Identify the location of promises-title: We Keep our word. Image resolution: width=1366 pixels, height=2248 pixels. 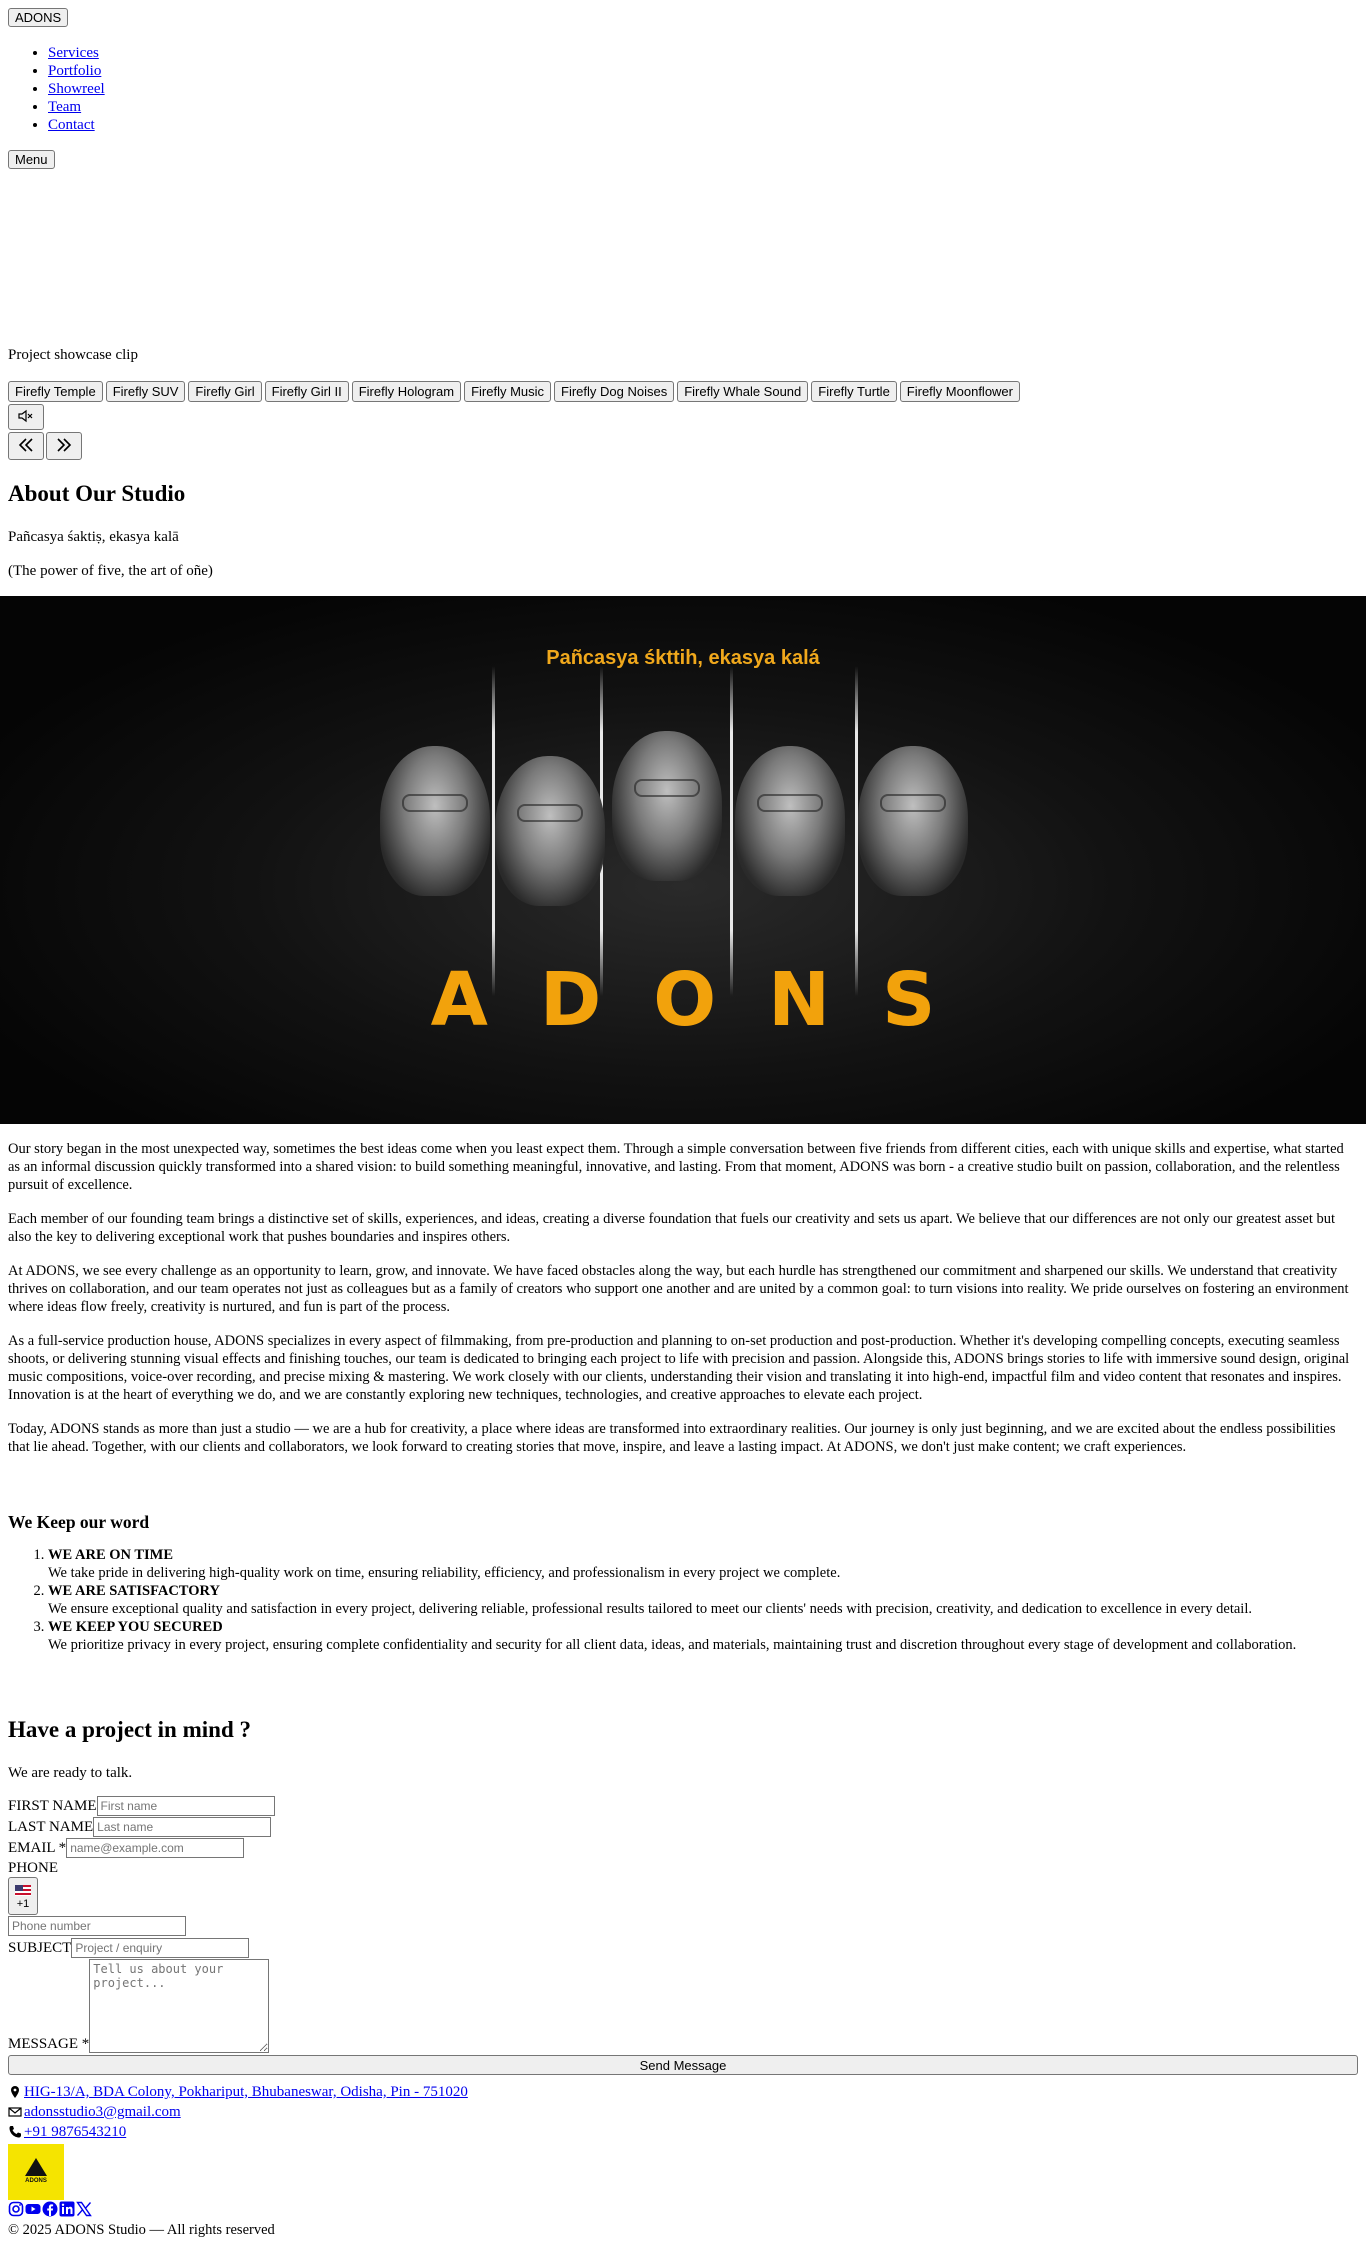
(79, 1522).